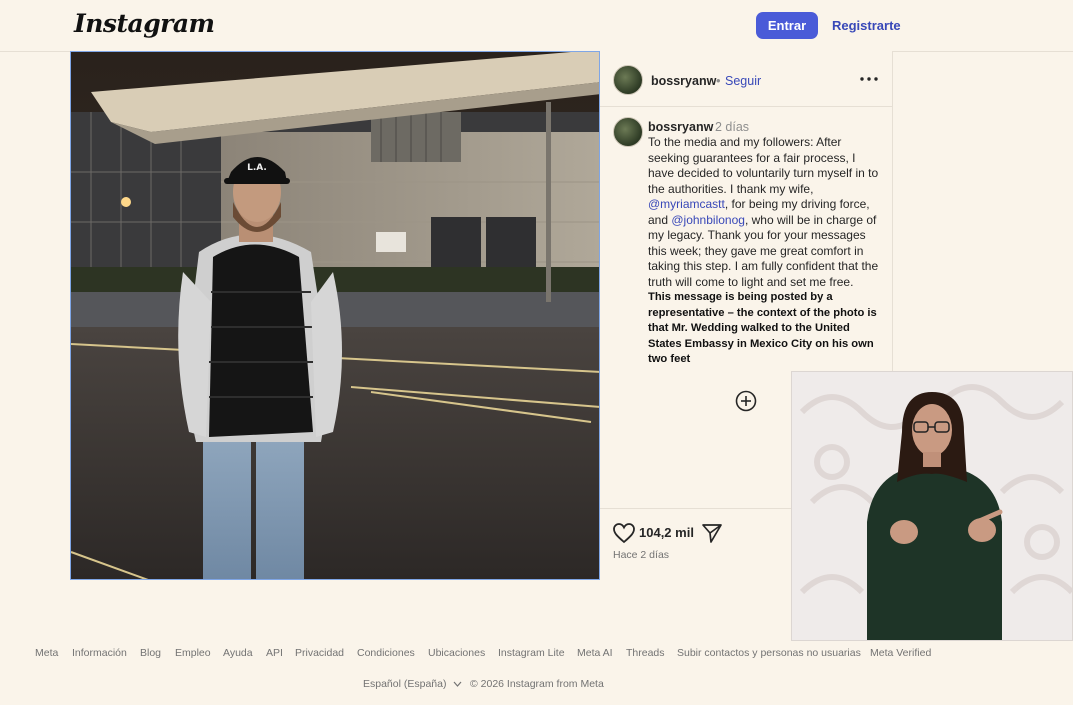 This screenshot has height=705, width=1073. Describe the element at coordinates (628, 80) in the screenshot. I see `avatar` at that location.